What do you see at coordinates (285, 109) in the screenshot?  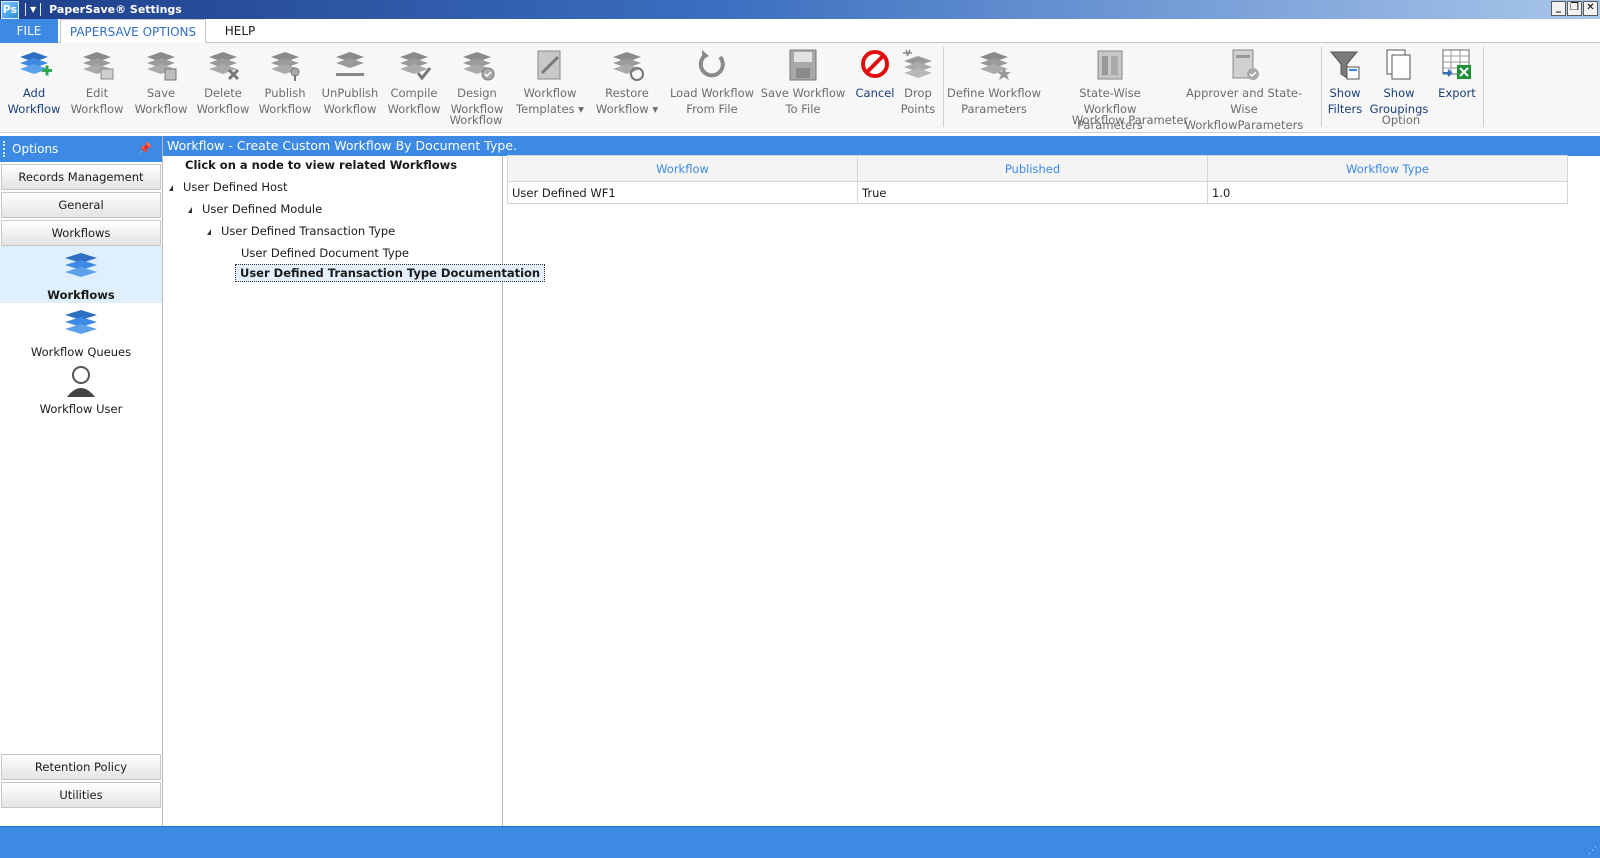 I see `publish-workflow-label-2: Workflow` at bounding box center [285, 109].